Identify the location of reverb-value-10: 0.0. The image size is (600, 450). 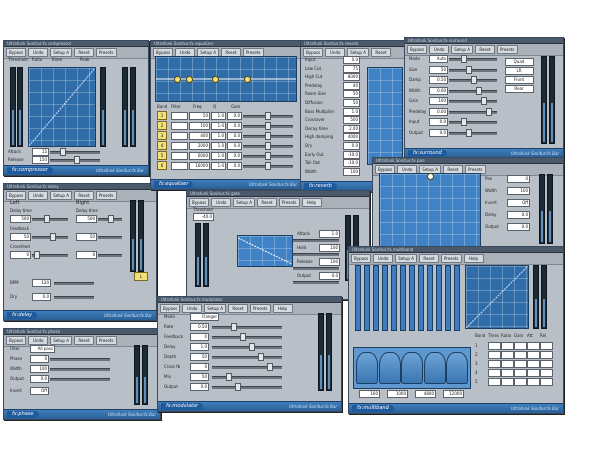
(351, 146).